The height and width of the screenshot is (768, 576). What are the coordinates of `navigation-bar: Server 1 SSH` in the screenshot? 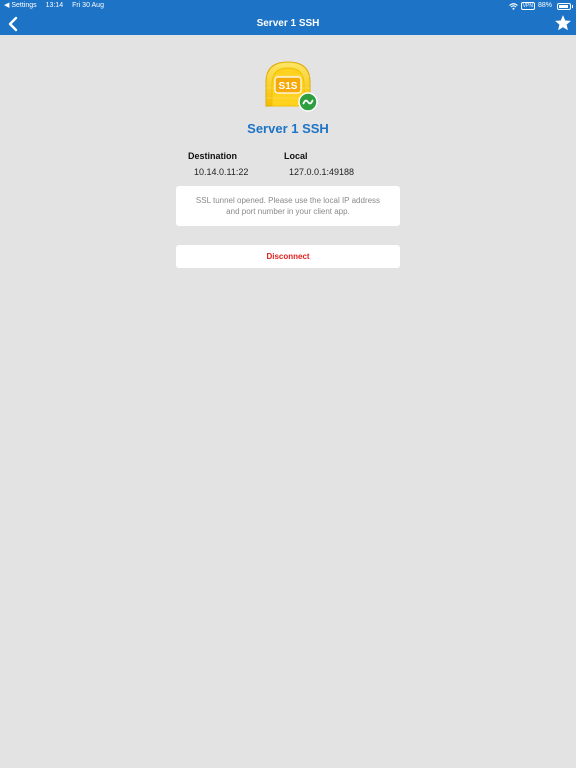 It's located at (288, 23).